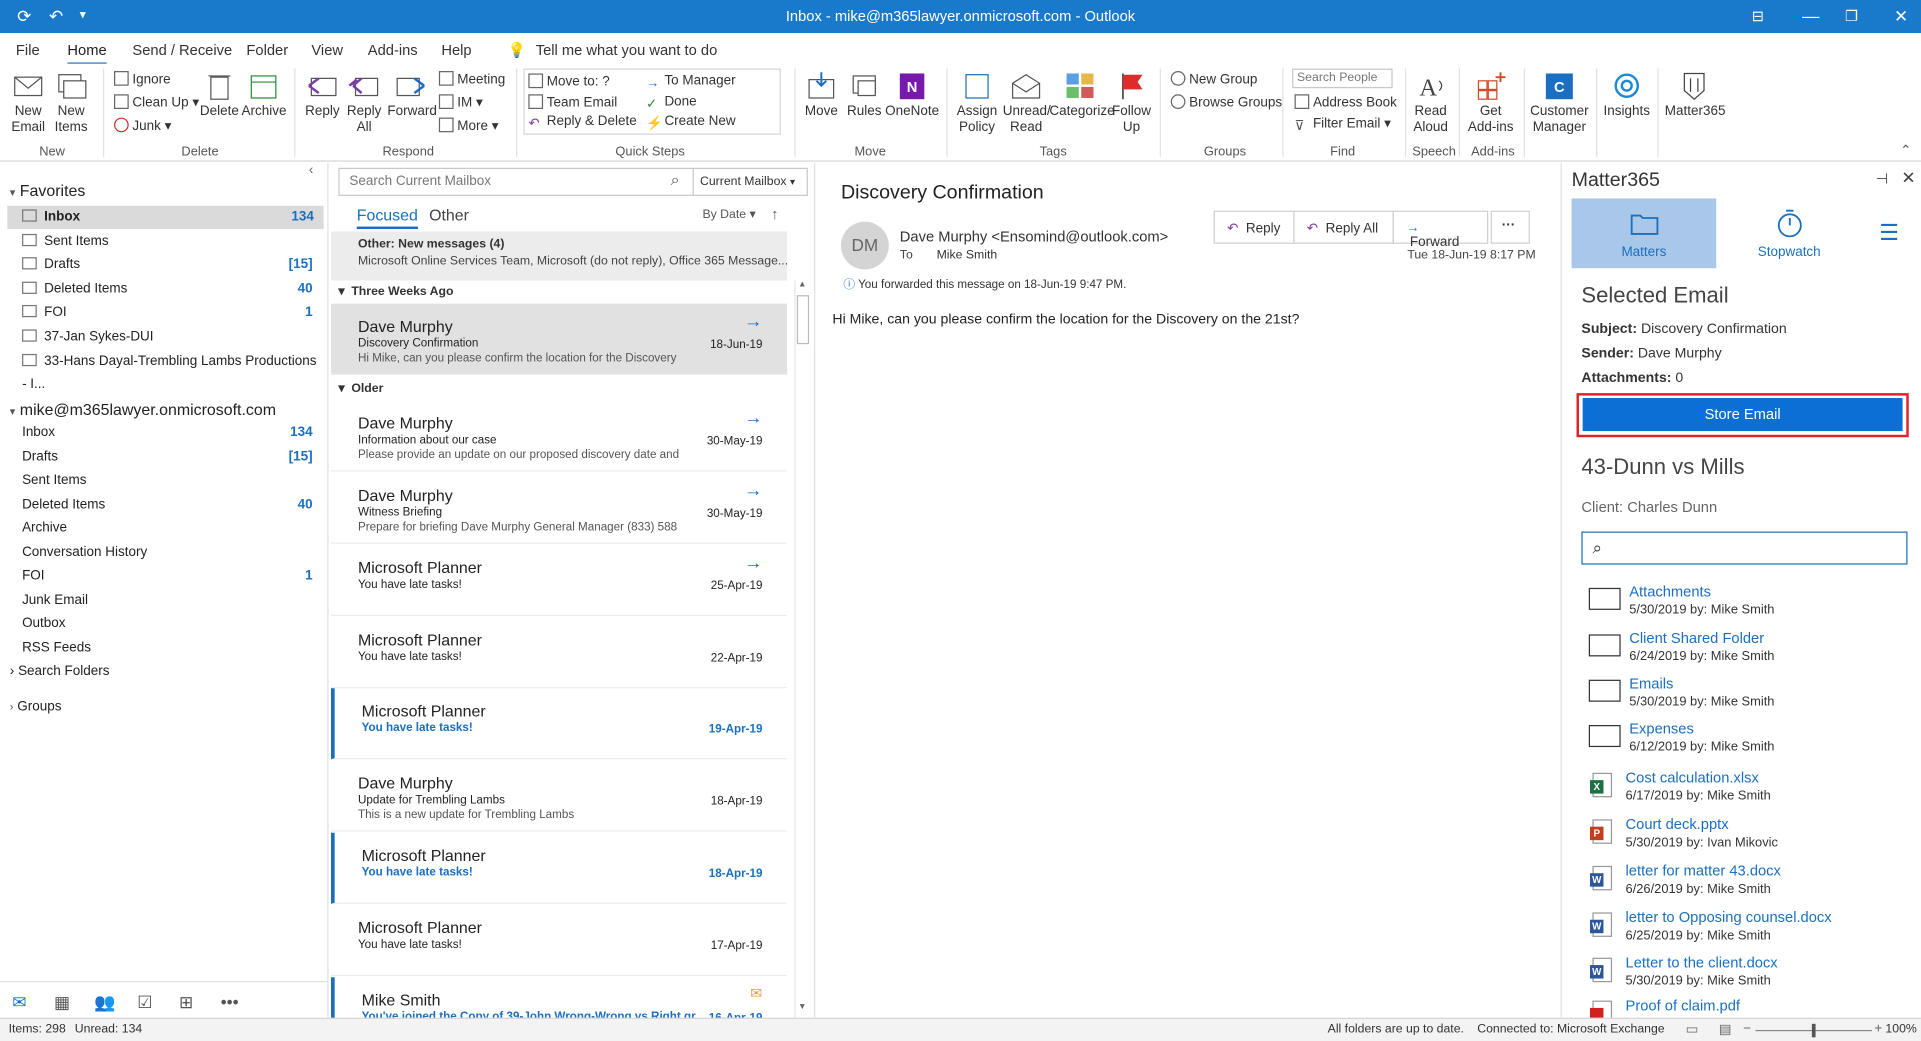 The image size is (1921, 1041). I want to click on new-email-button: New Email, so click(28, 103).